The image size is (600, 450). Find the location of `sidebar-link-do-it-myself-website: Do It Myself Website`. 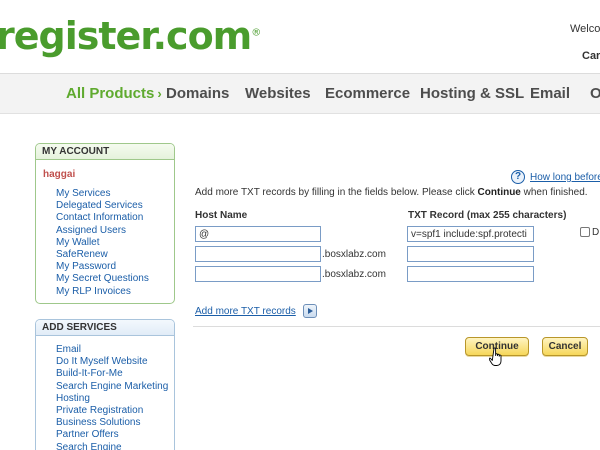

sidebar-link-do-it-myself-website: Do It Myself Website is located at coordinates (112, 362).